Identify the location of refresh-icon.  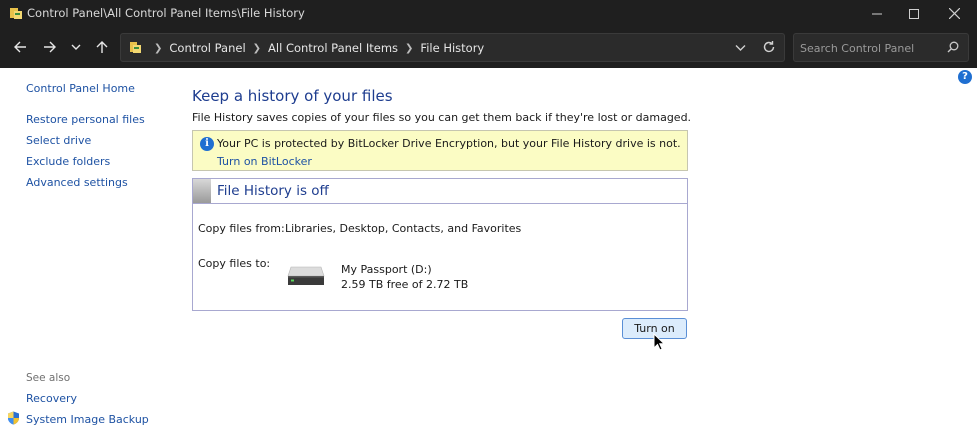
(769, 47).